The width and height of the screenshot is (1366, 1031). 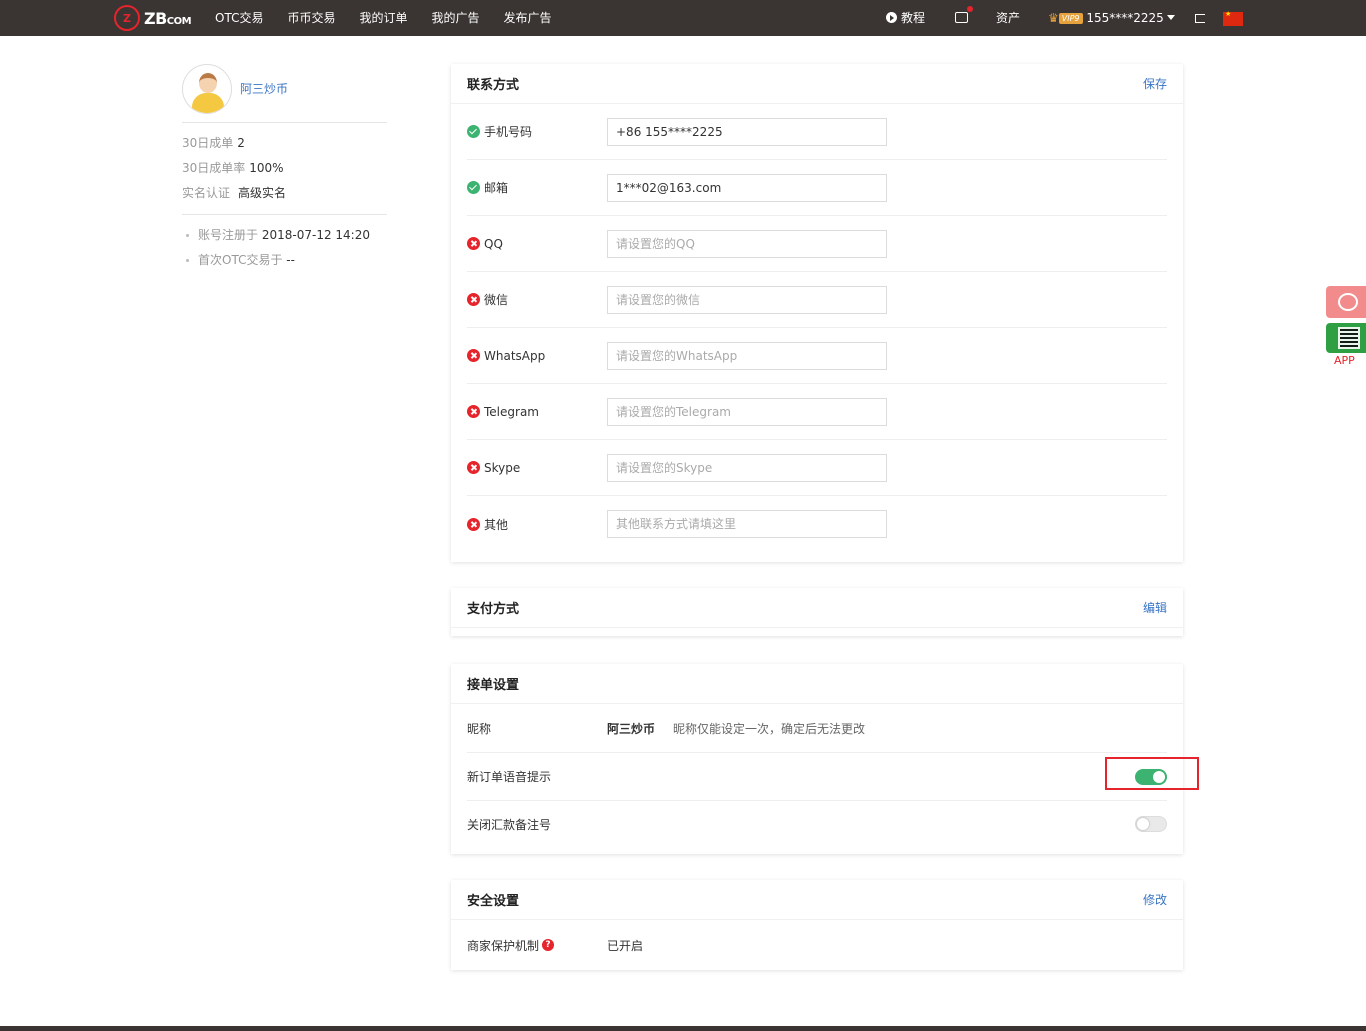 I want to click on whatsapp-input, so click(x=747, y=355).